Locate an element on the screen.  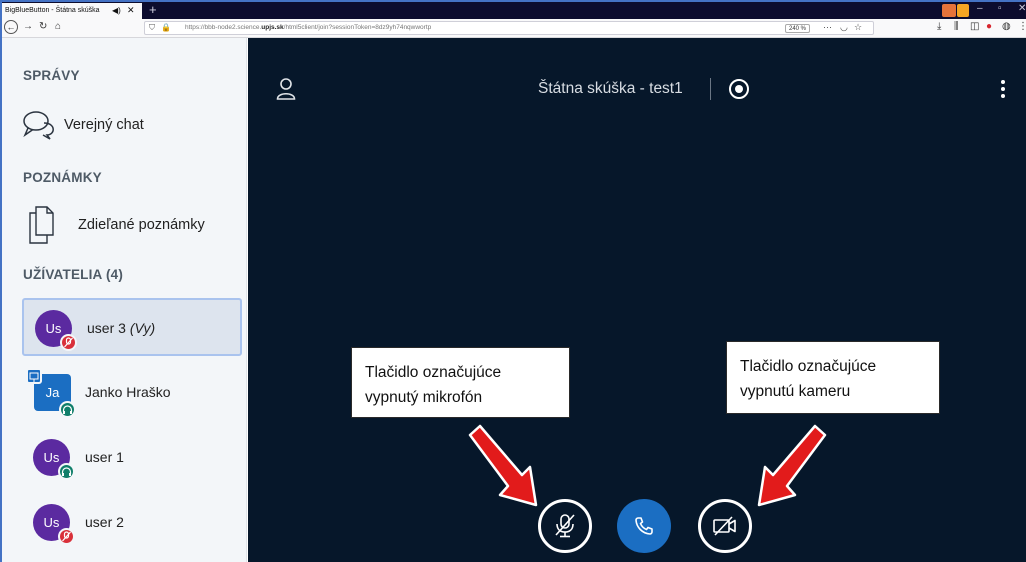
lock-icon: 🔒 is located at coordinates (166, 27).